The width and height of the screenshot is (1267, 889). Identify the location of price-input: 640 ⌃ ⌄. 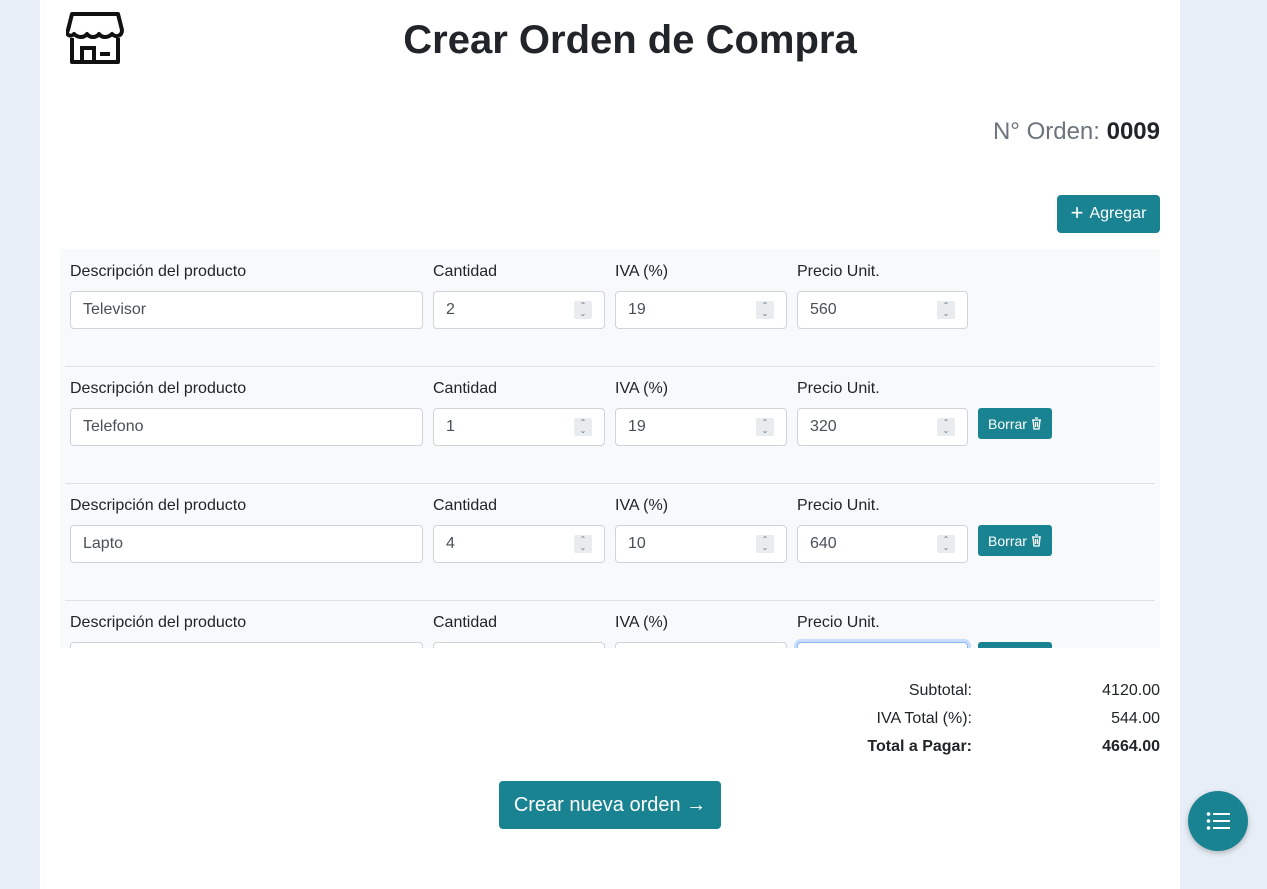
(882, 544).